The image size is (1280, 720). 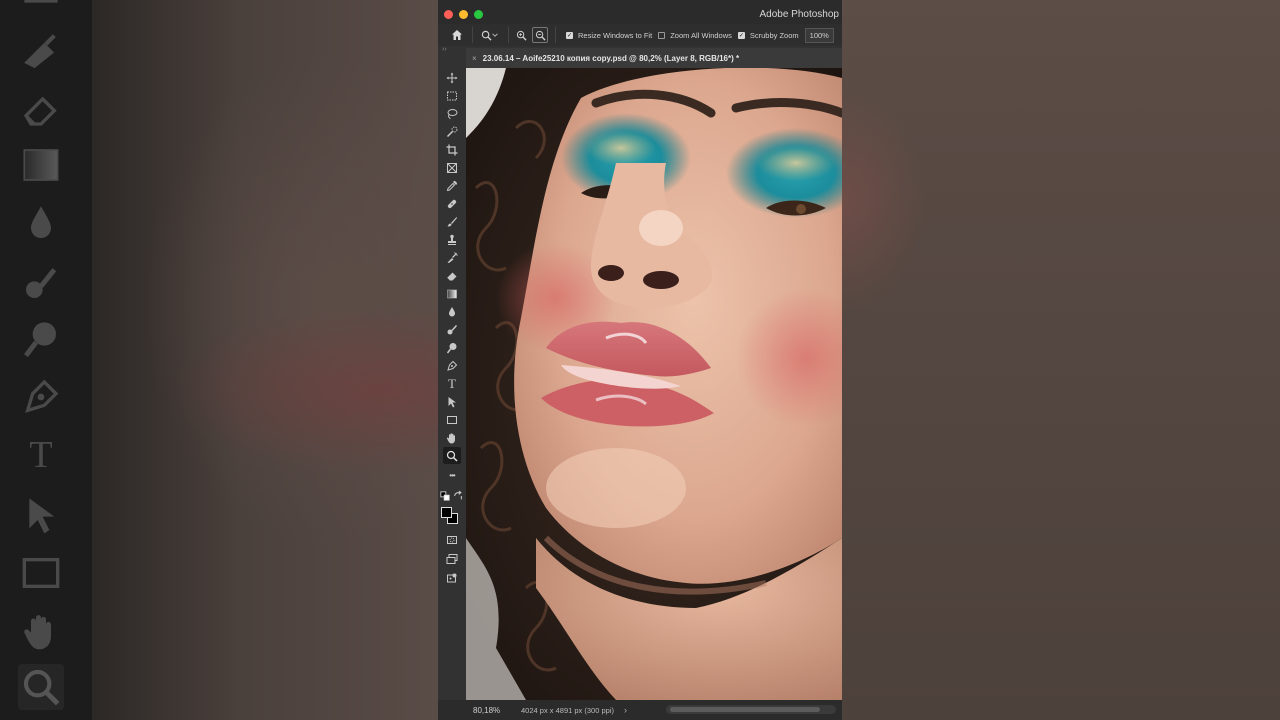 I want to click on type-tool: T, so click(x=452, y=383).